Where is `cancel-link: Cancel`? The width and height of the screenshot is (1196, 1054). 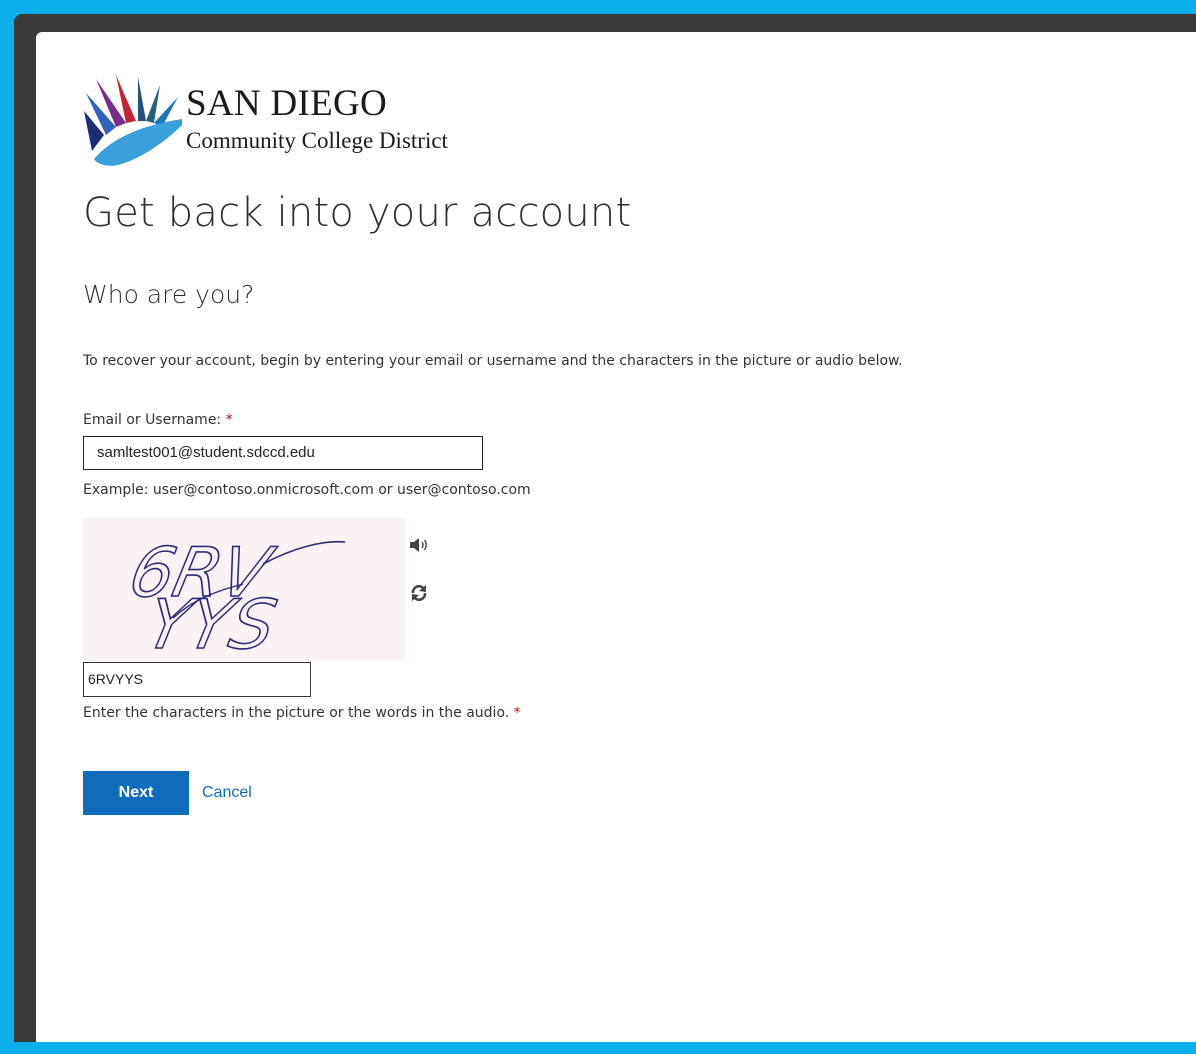 cancel-link: Cancel is located at coordinates (227, 793).